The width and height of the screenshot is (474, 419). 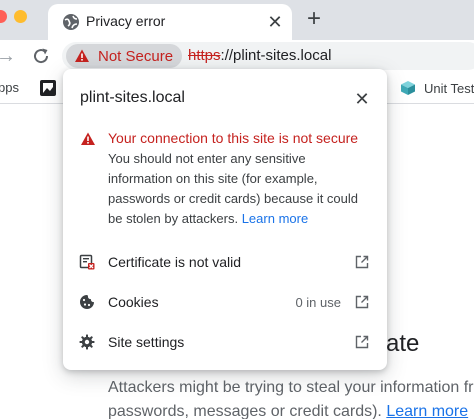 What do you see at coordinates (173, 218) in the screenshot?
I see `warning-text-fragment: be stolen by attackers.` at bounding box center [173, 218].